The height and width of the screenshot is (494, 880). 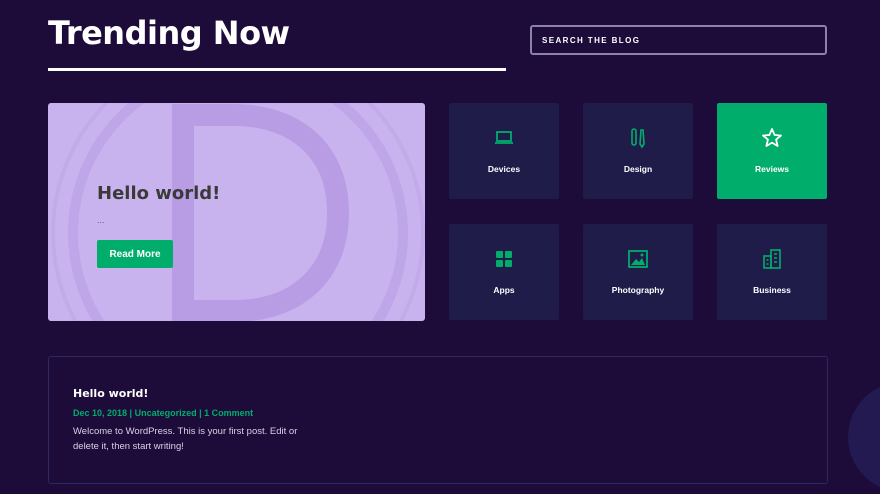 What do you see at coordinates (638, 272) in the screenshot?
I see `category-tile-photography: Photography` at bounding box center [638, 272].